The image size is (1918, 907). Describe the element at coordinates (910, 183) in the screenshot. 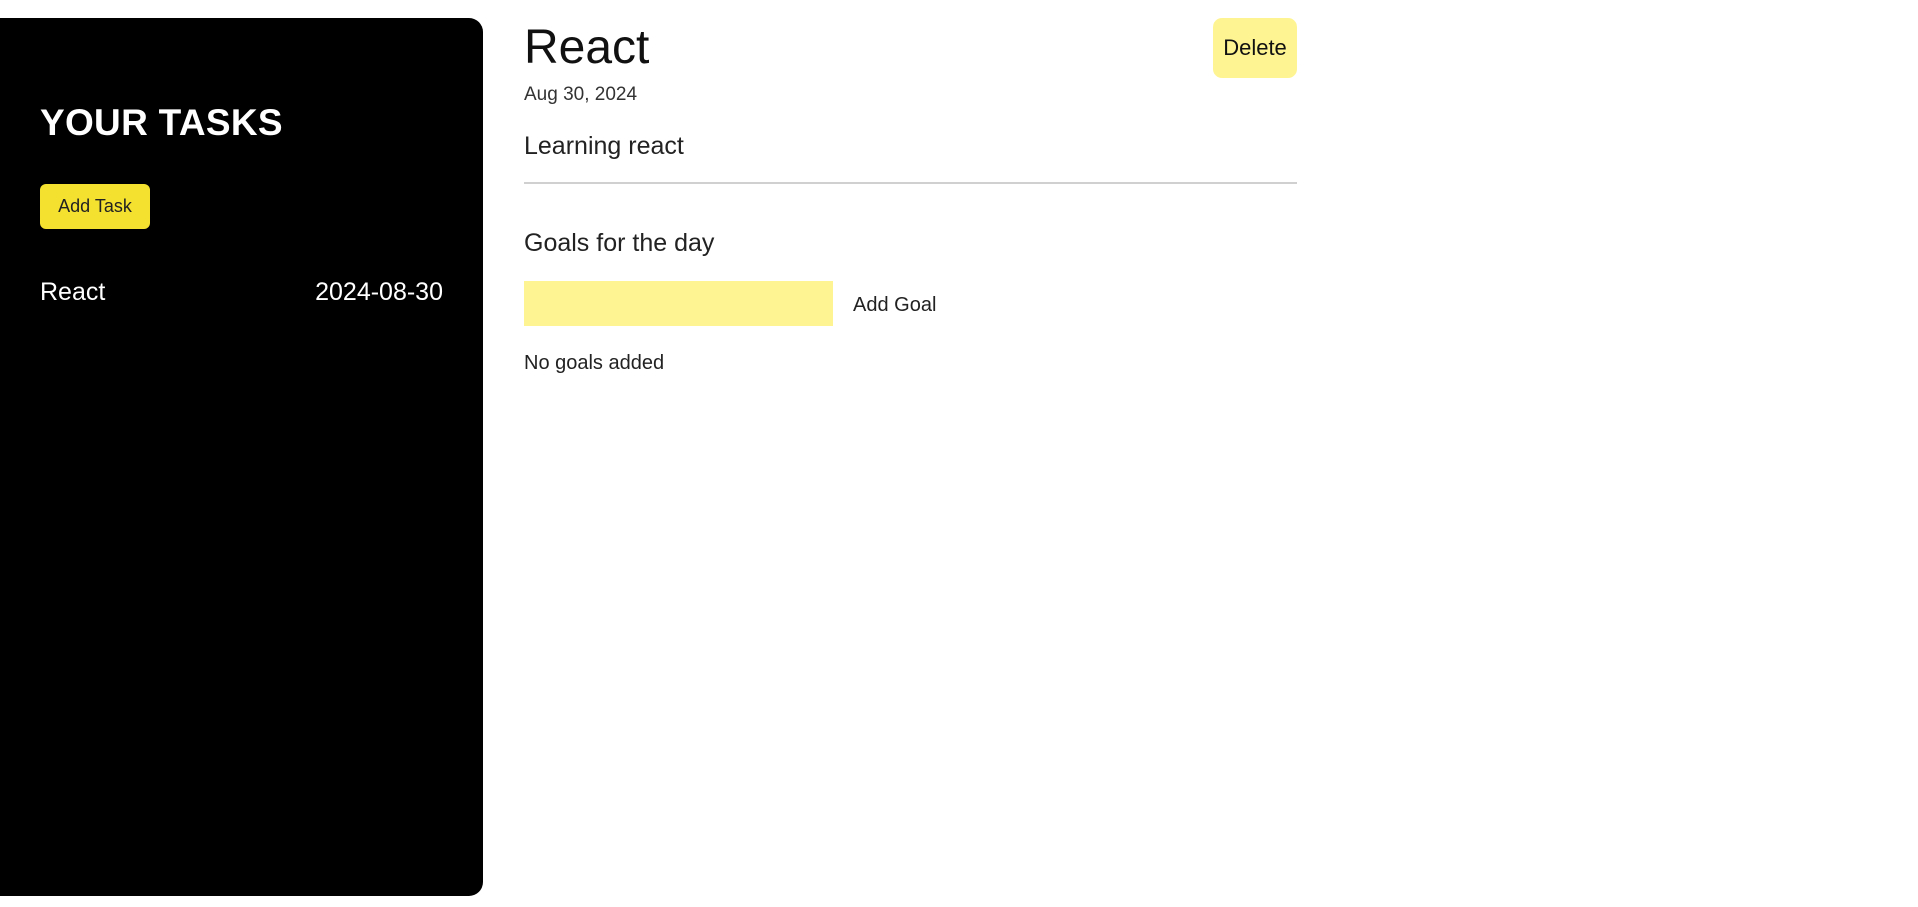

I see `divider` at that location.